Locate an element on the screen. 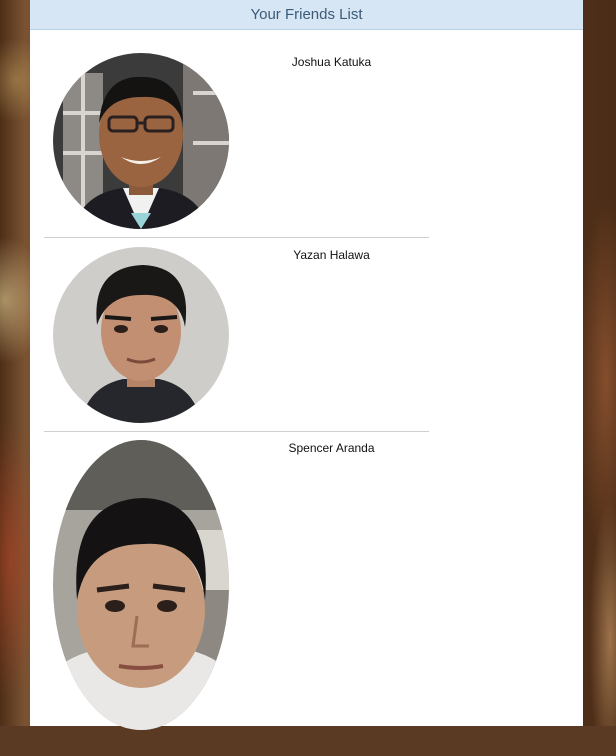 The image size is (616, 756). friend-name: Joshua Katuka is located at coordinates (331, 62).